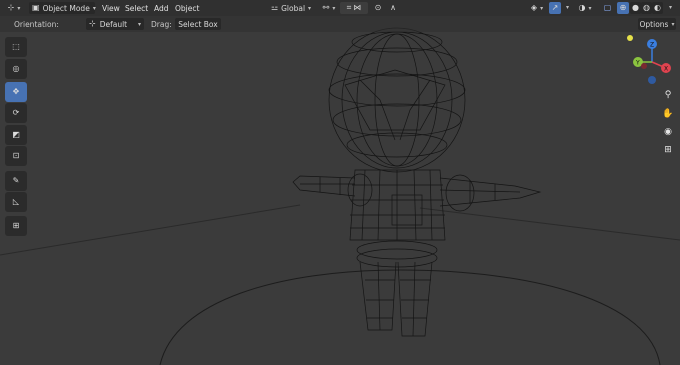  I want to click on axes-icon: ⊹, so click(11, 7).